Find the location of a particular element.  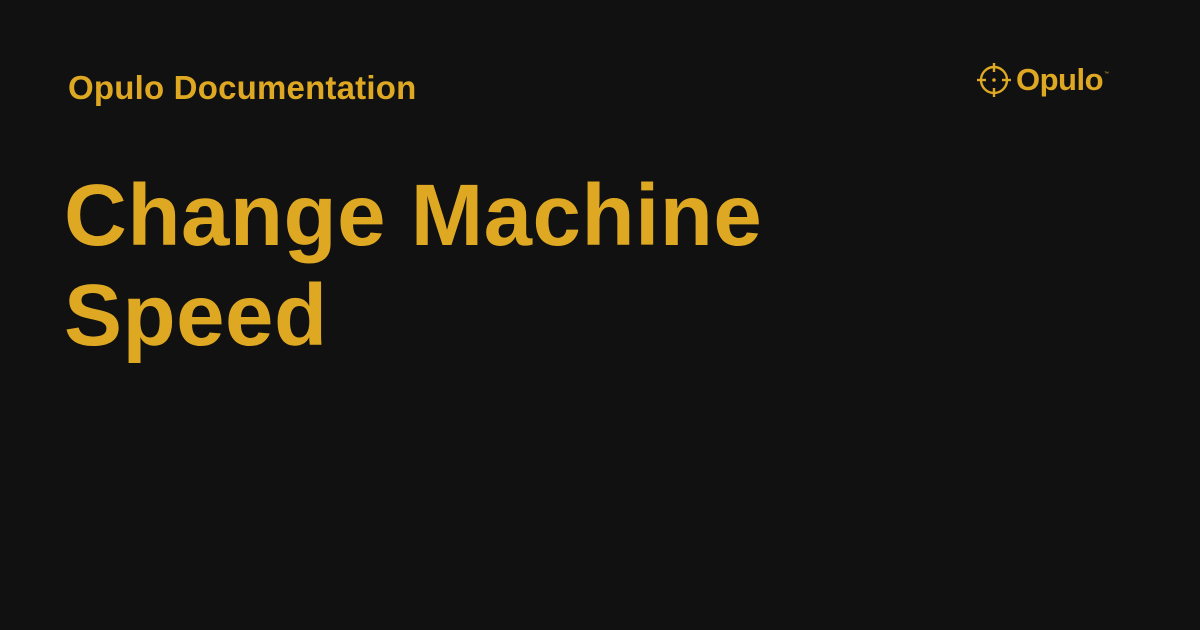

crosshair-icon is located at coordinates (994, 80).